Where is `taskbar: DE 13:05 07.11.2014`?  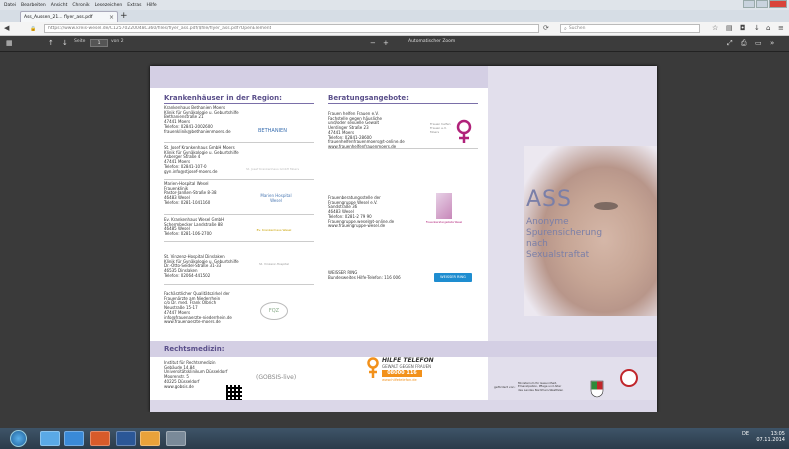
taskbar: DE 13:05 07.11.2014 is located at coordinates (394, 438).